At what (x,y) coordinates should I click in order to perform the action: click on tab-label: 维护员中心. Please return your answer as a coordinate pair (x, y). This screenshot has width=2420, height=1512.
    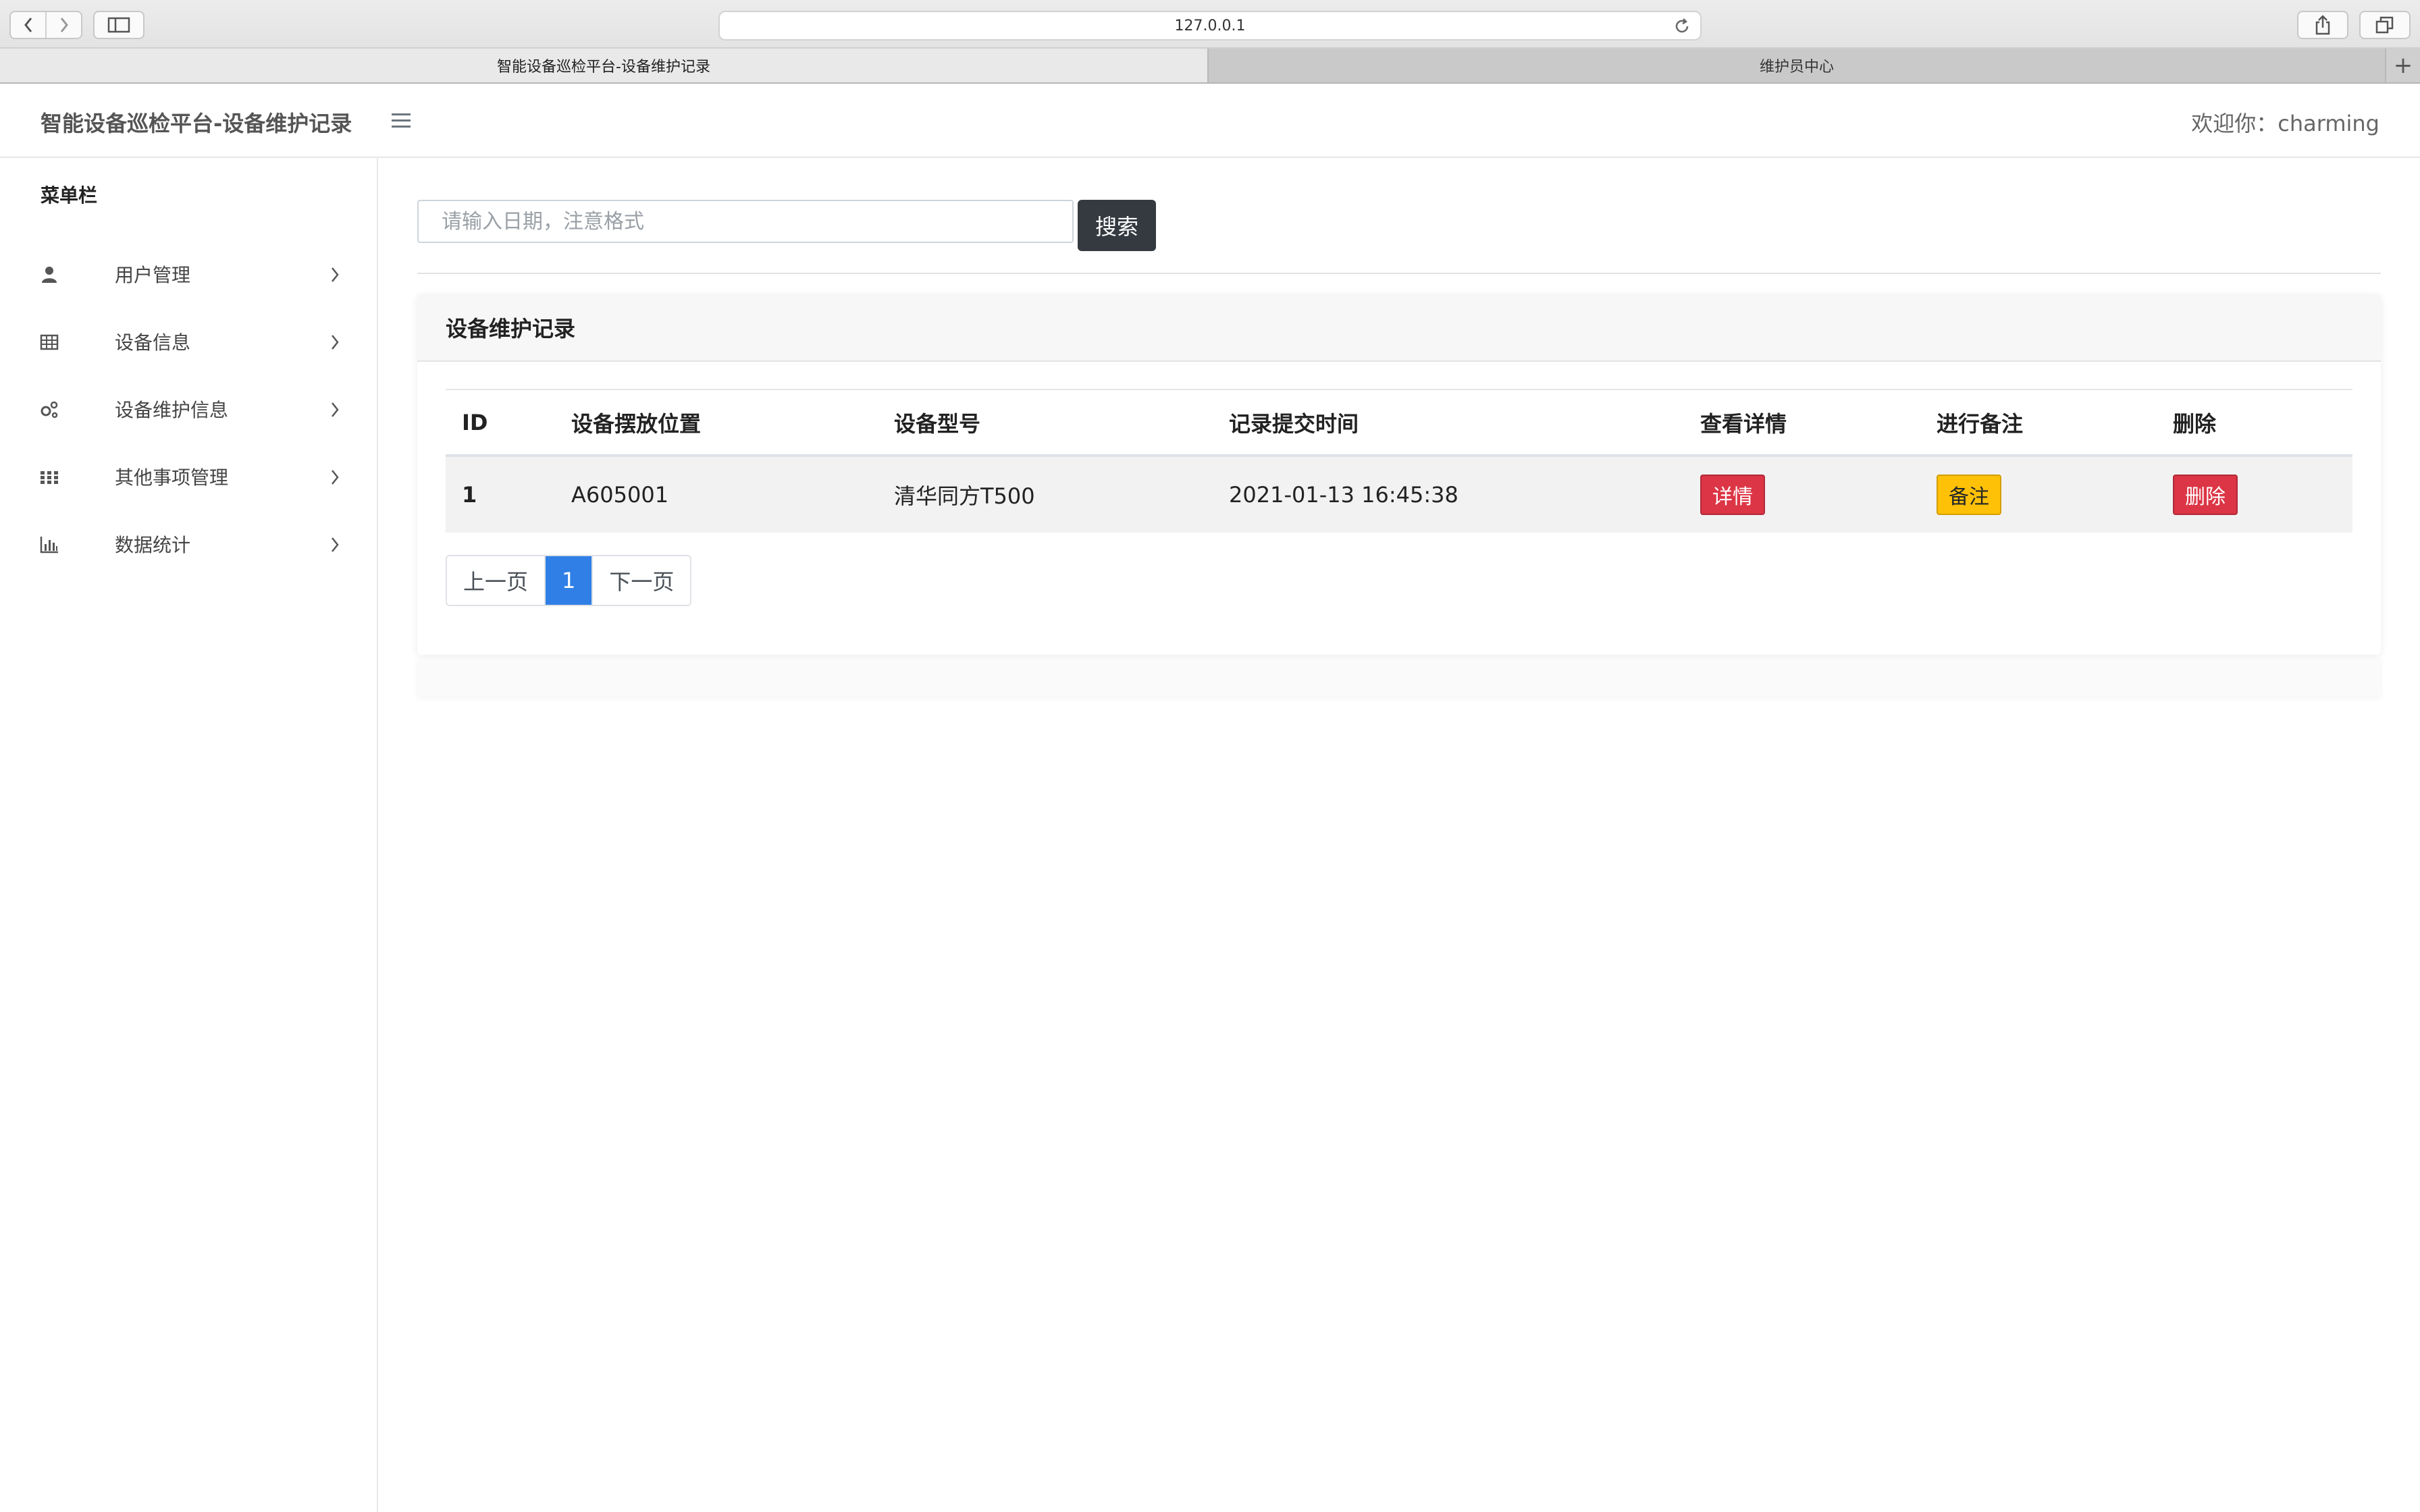
    Looking at the image, I should click on (1796, 67).